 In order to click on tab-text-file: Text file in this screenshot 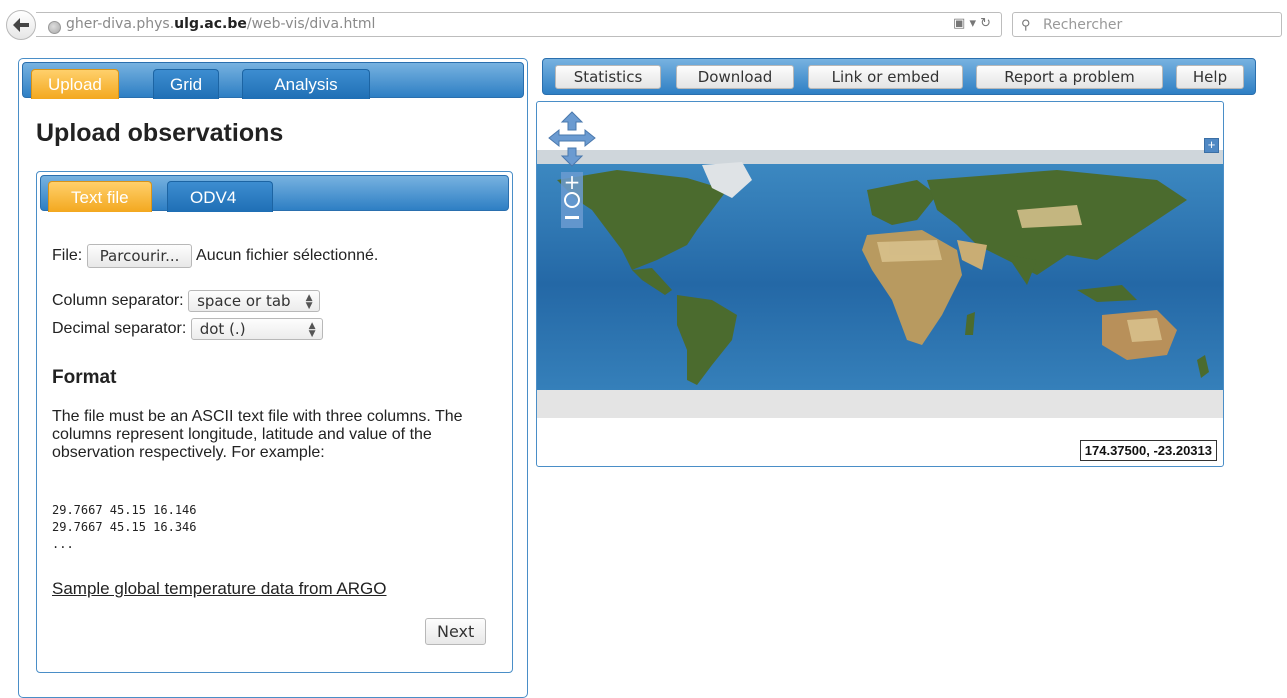, I will do `click(100, 196)`.